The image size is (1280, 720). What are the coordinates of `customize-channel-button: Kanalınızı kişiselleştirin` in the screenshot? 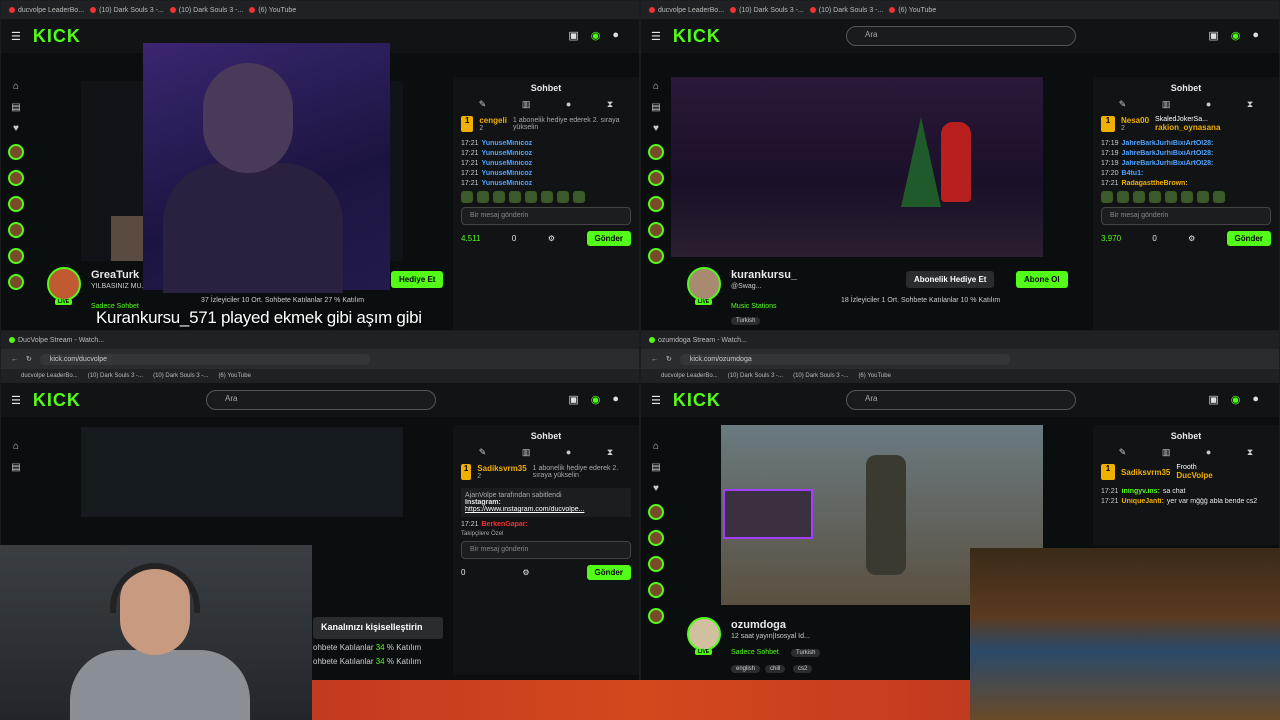 It's located at (378, 628).